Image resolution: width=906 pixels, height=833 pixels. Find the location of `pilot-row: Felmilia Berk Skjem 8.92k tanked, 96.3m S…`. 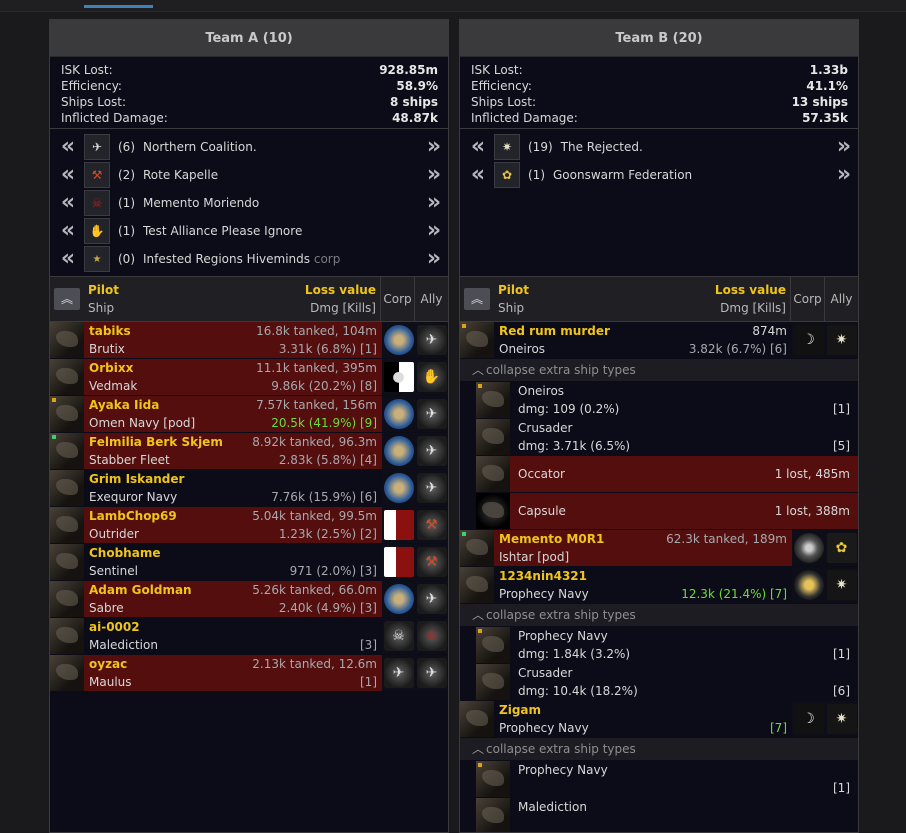

pilot-row: Felmilia Berk Skjem 8.92k tanked, 96.3m S… is located at coordinates (249, 451).